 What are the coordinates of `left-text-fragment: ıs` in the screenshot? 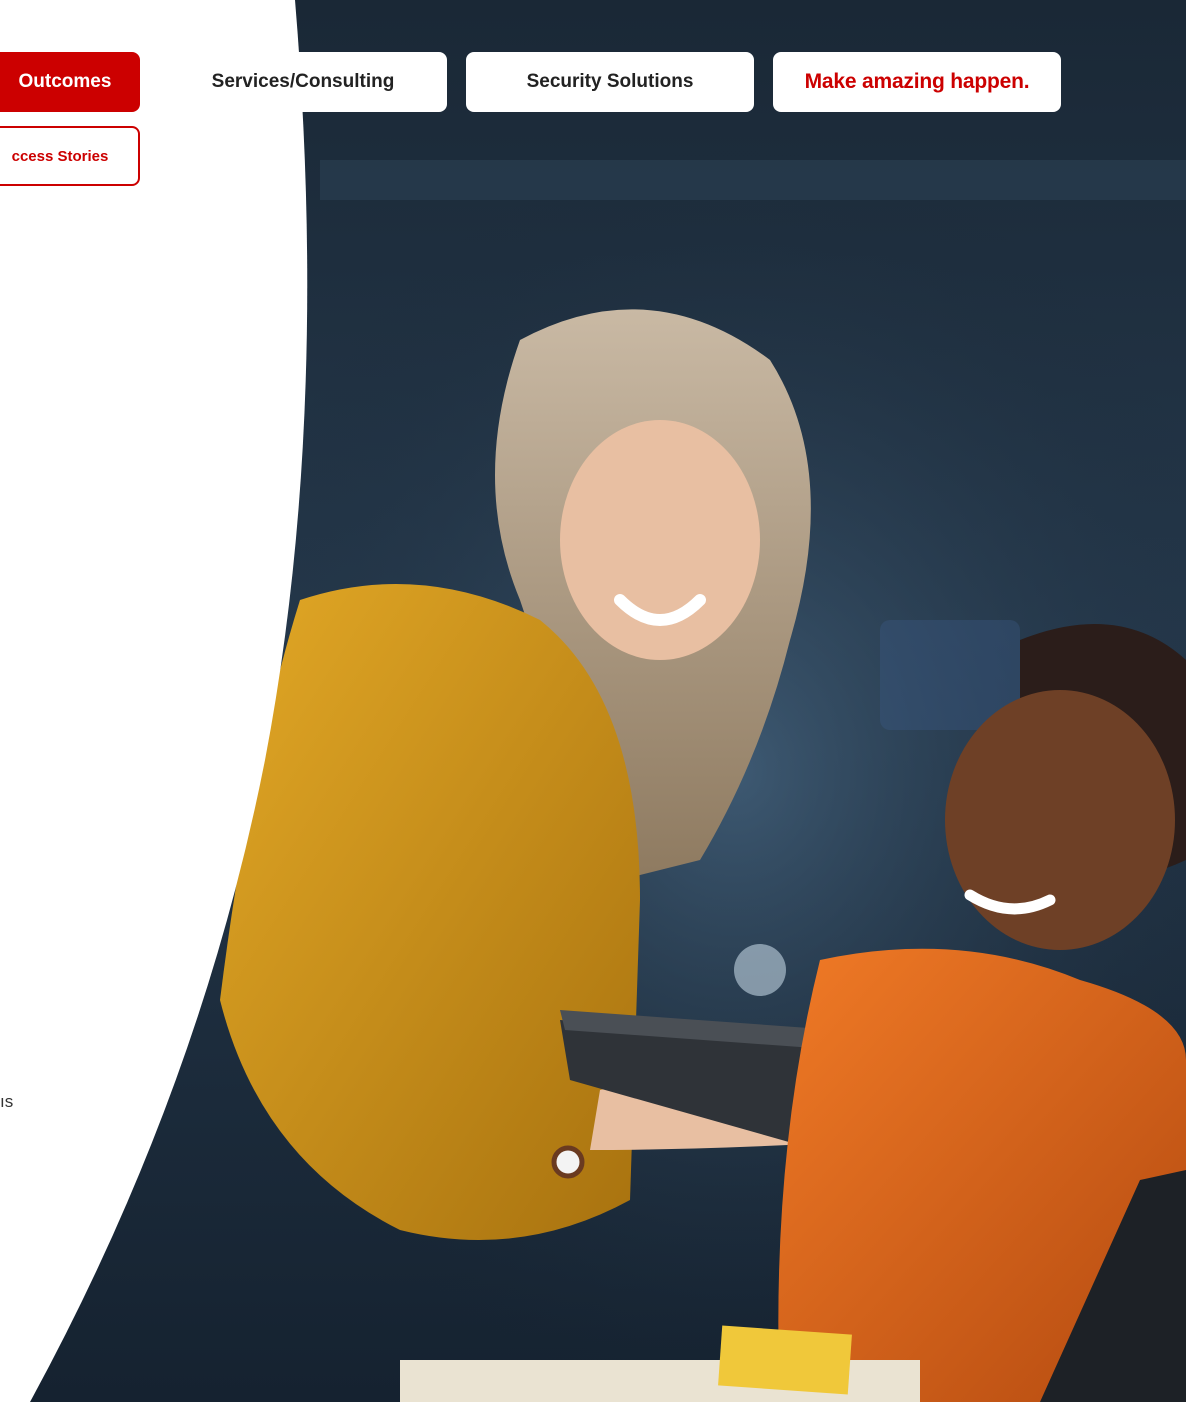 It's located at (7, 1101).